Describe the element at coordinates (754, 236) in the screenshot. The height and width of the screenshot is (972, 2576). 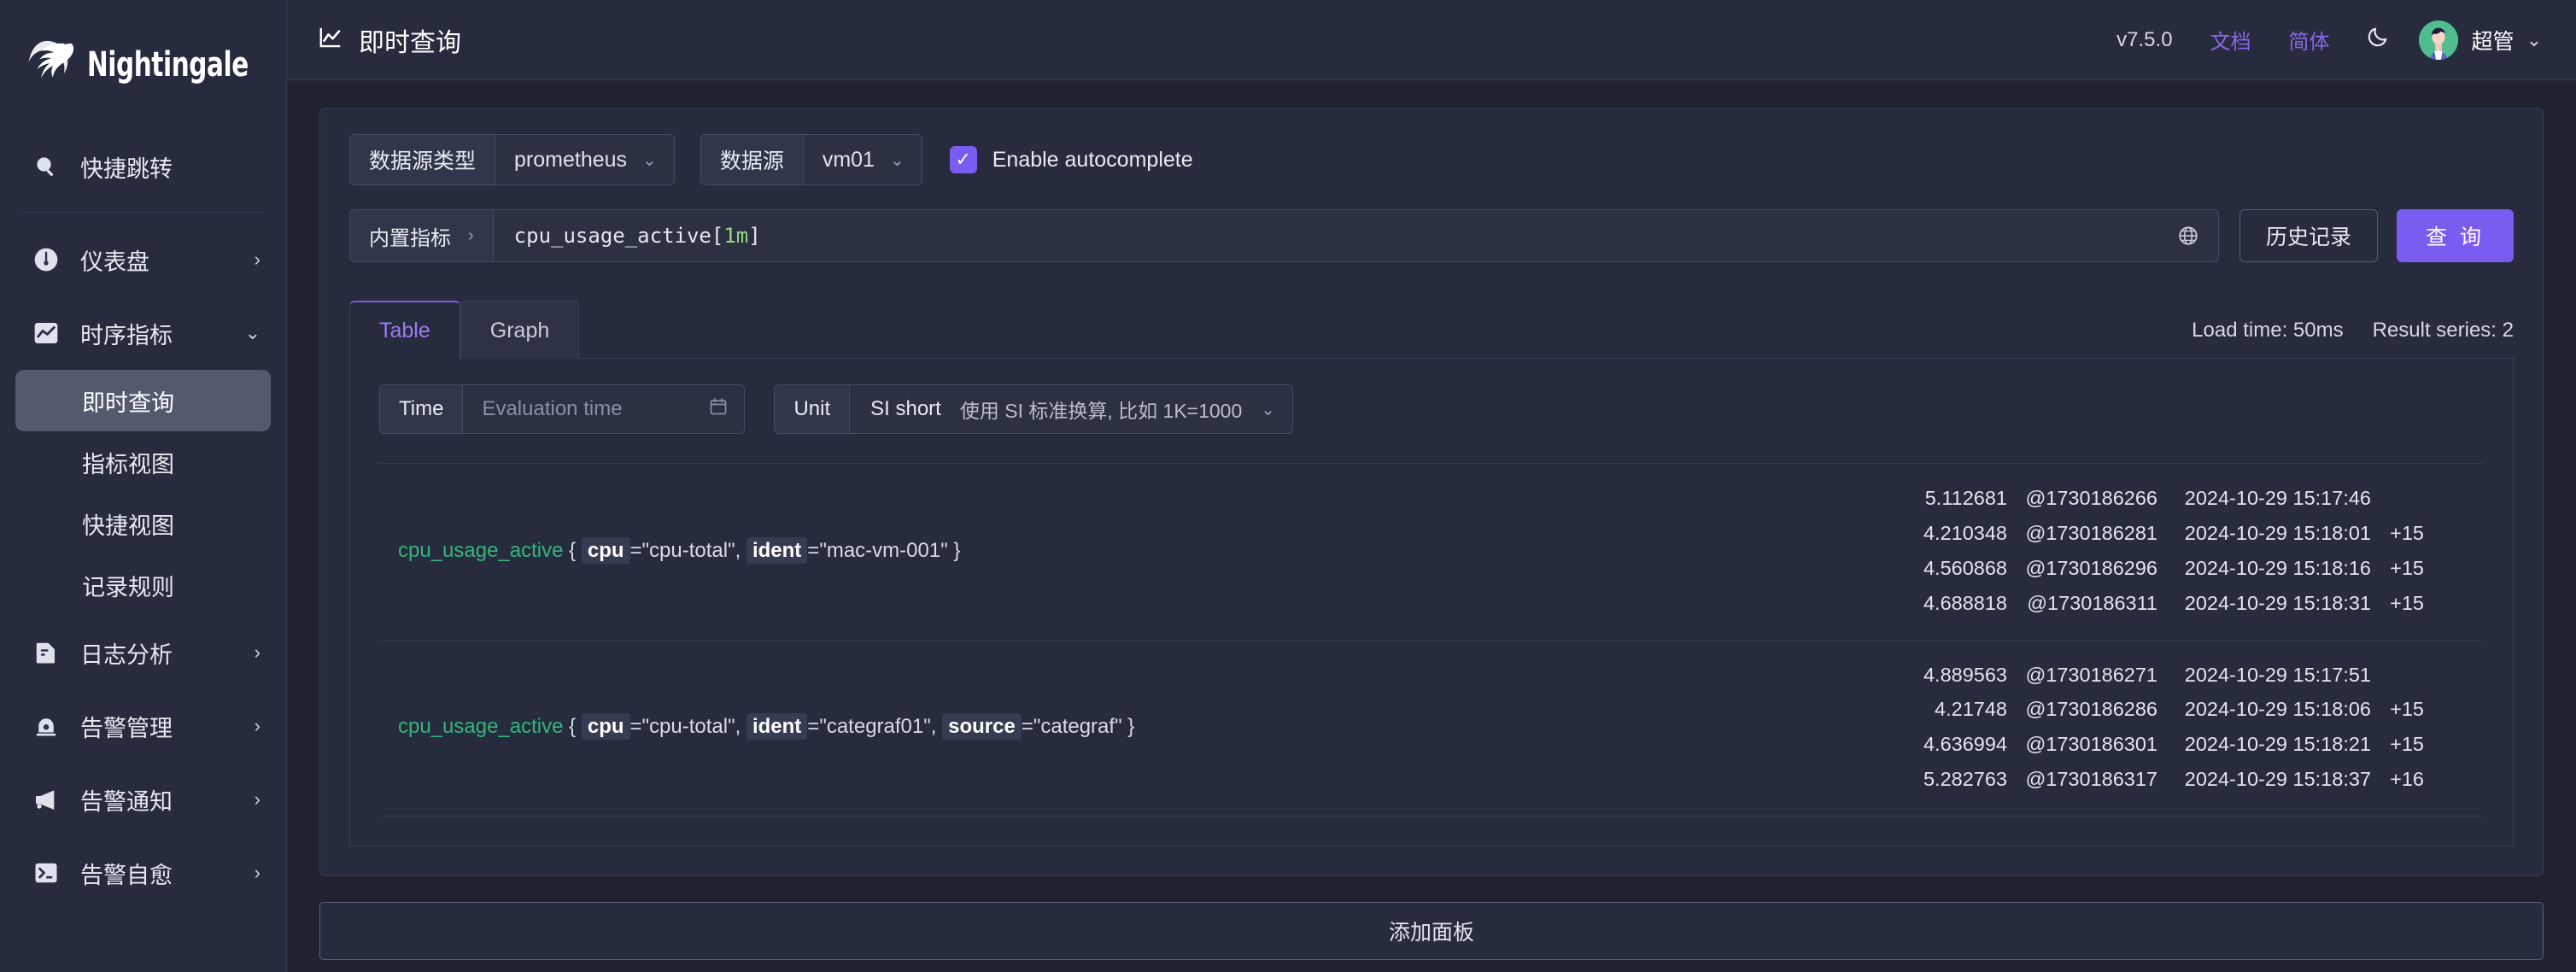
I see `promql-expression-tail: ]` at that location.